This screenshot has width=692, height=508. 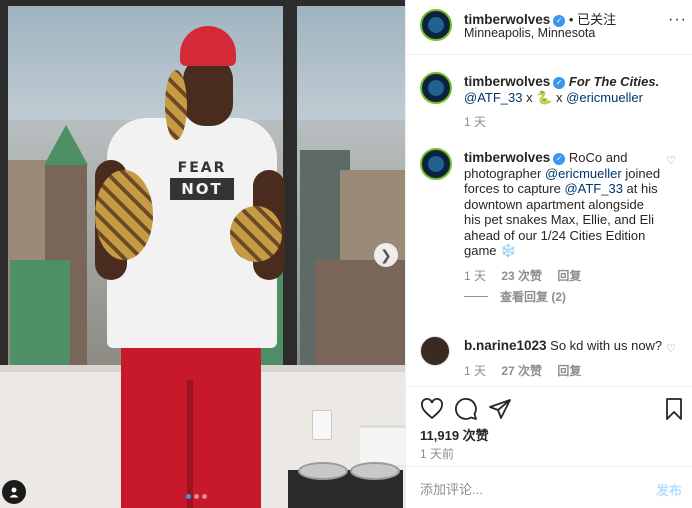 What do you see at coordinates (614, 81) in the screenshot?
I see `caption-italic: For The Cities.` at bounding box center [614, 81].